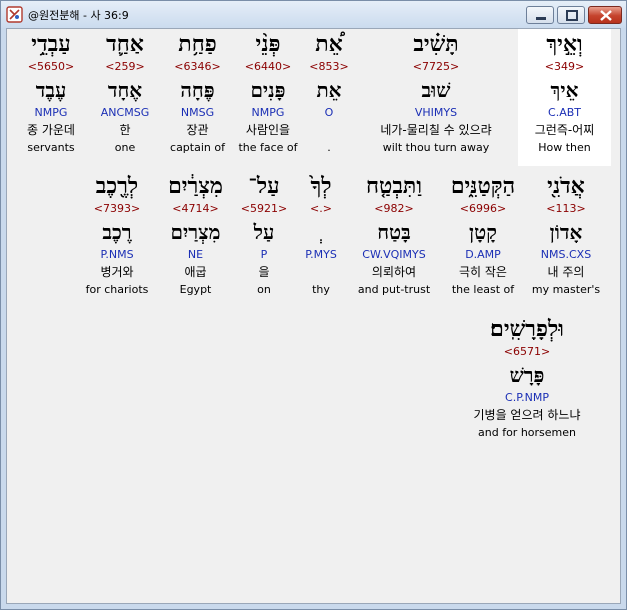 Image resolution: width=627 pixels, height=610 pixels. What do you see at coordinates (527, 329) in the screenshot?
I see `hebrew-word: וּלְפָרָשִֽׁים׃` at bounding box center [527, 329].